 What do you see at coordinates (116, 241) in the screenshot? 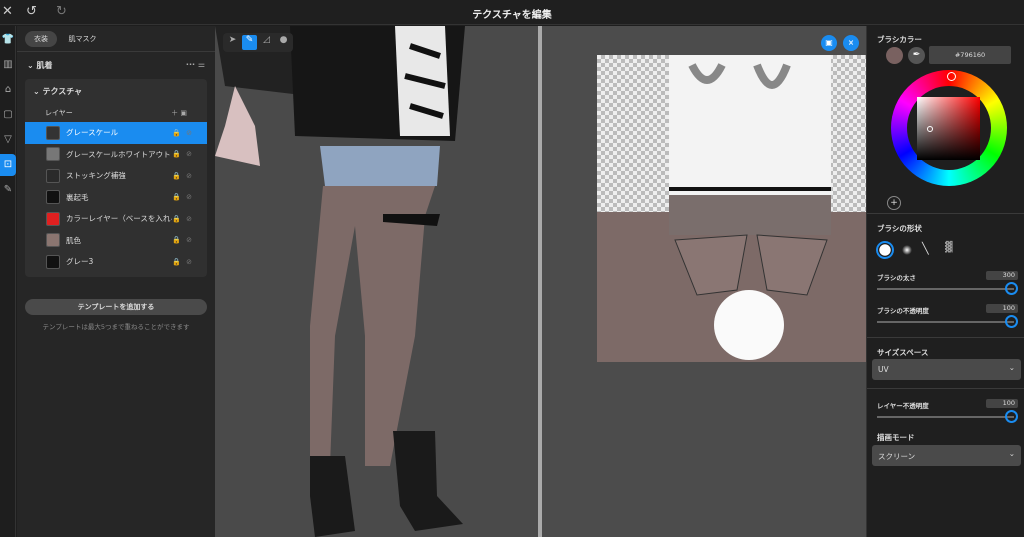
I see `layer-row: 肌色 🔒⊘` at bounding box center [116, 241].